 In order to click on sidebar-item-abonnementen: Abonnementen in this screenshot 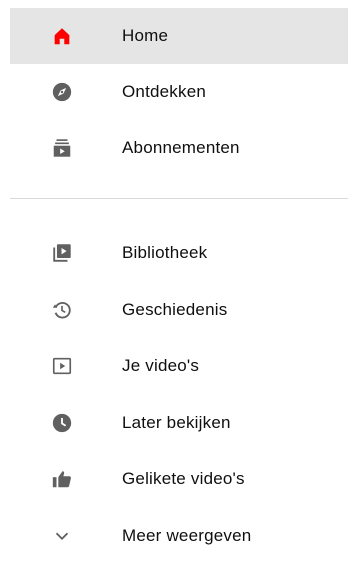, I will do `click(179, 148)`.